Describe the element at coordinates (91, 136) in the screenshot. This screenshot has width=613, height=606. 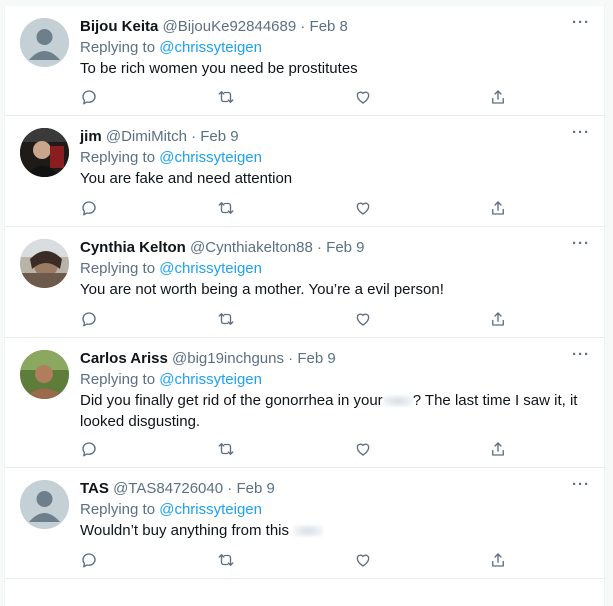
I see `display-name: jim` at that location.